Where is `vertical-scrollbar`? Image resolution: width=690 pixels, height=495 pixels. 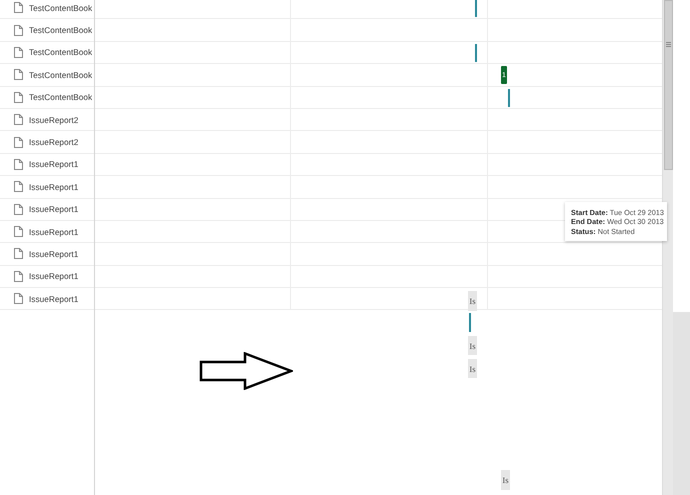 vertical-scrollbar is located at coordinates (667, 247).